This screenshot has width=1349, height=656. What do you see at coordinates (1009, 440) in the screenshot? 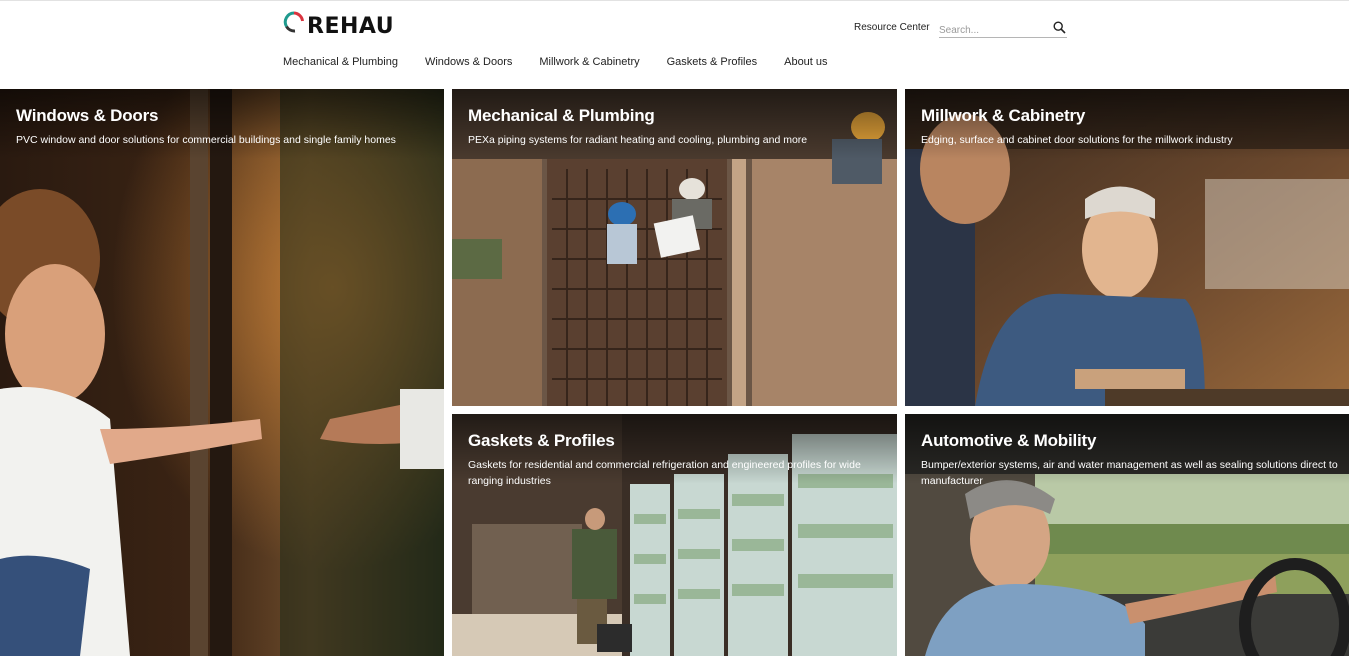
I see `tile-title: Automotive & Mobility` at bounding box center [1009, 440].